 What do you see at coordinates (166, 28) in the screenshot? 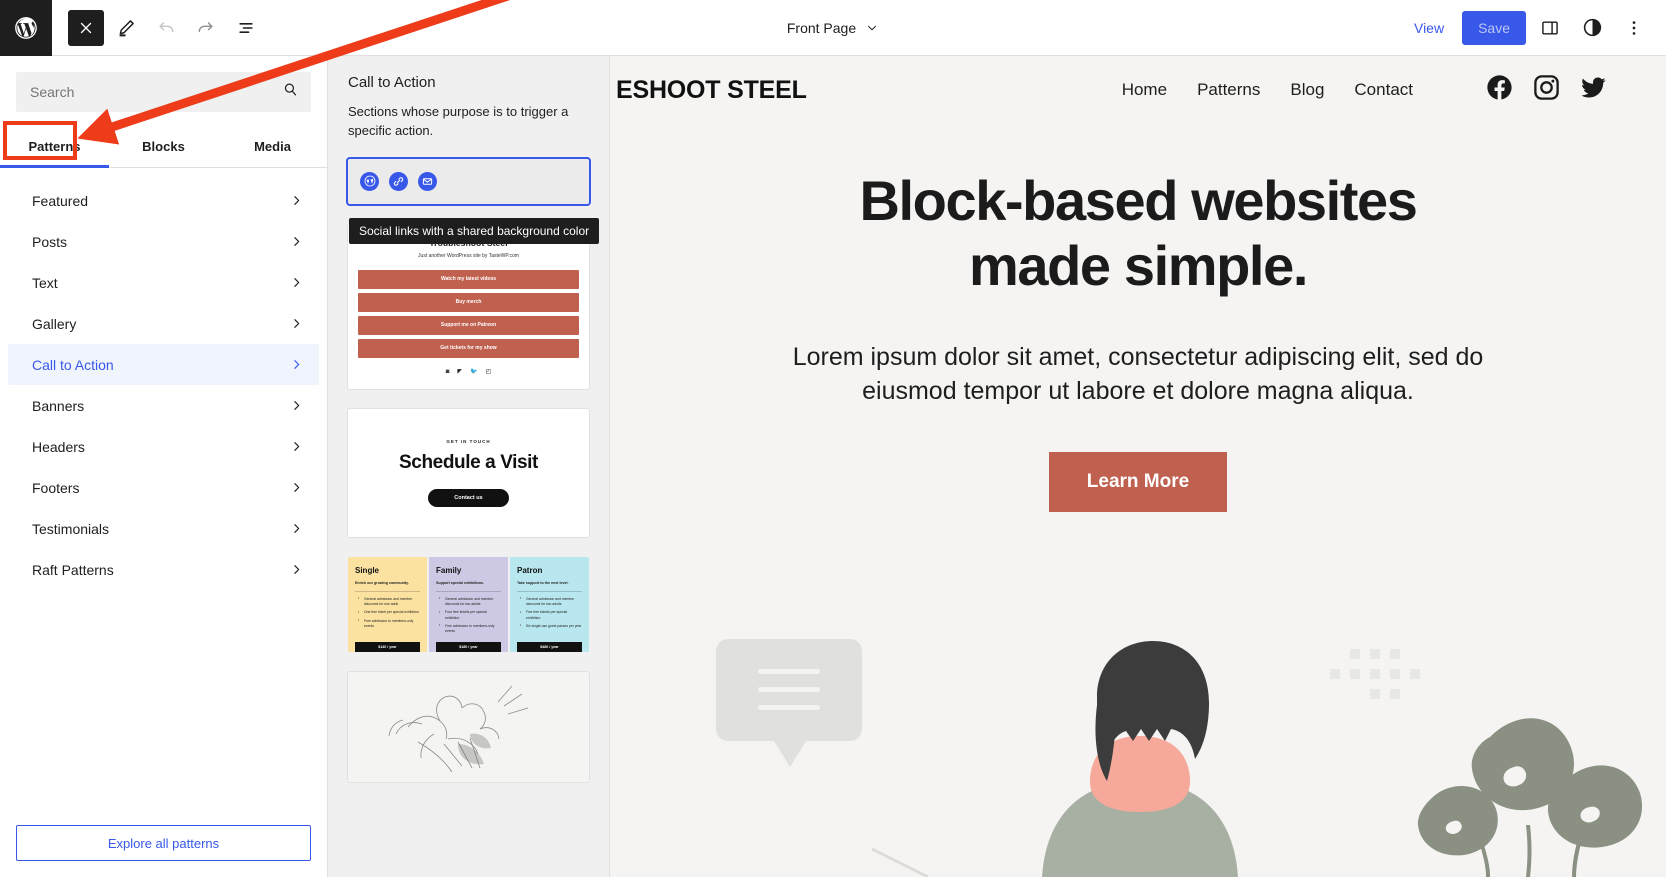
I see `undo-button` at bounding box center [166, 28].